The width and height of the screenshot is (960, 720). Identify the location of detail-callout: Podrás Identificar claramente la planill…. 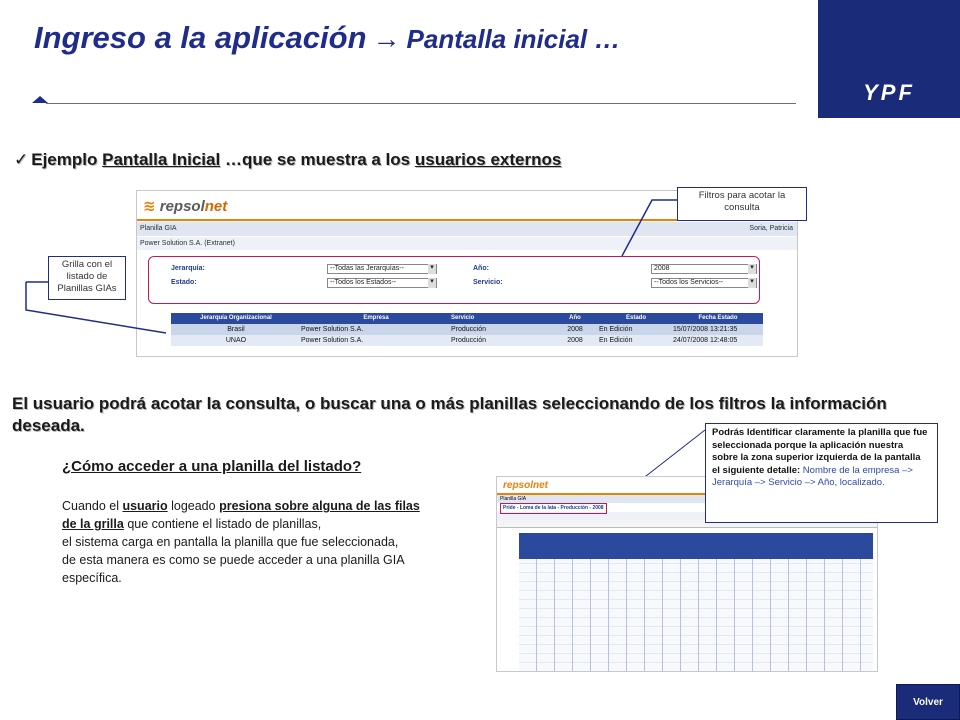
(821, 473).